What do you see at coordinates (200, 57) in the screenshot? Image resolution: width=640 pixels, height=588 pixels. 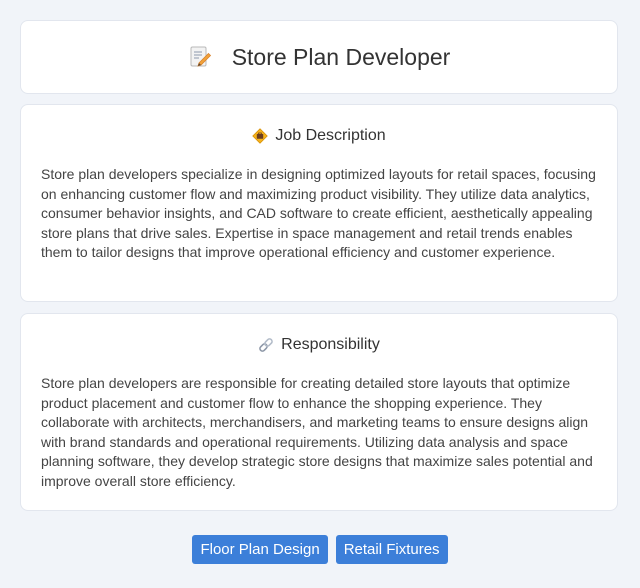 I see `memo-pencil-icon` at bounding box center [200, 57].